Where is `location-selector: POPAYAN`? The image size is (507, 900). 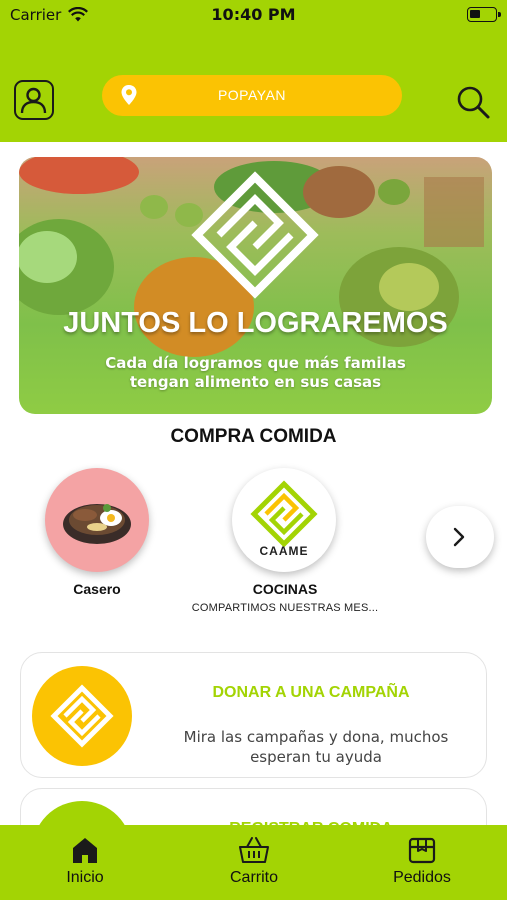
location-selector: POPAYAN is located at coordinates (252, 95).